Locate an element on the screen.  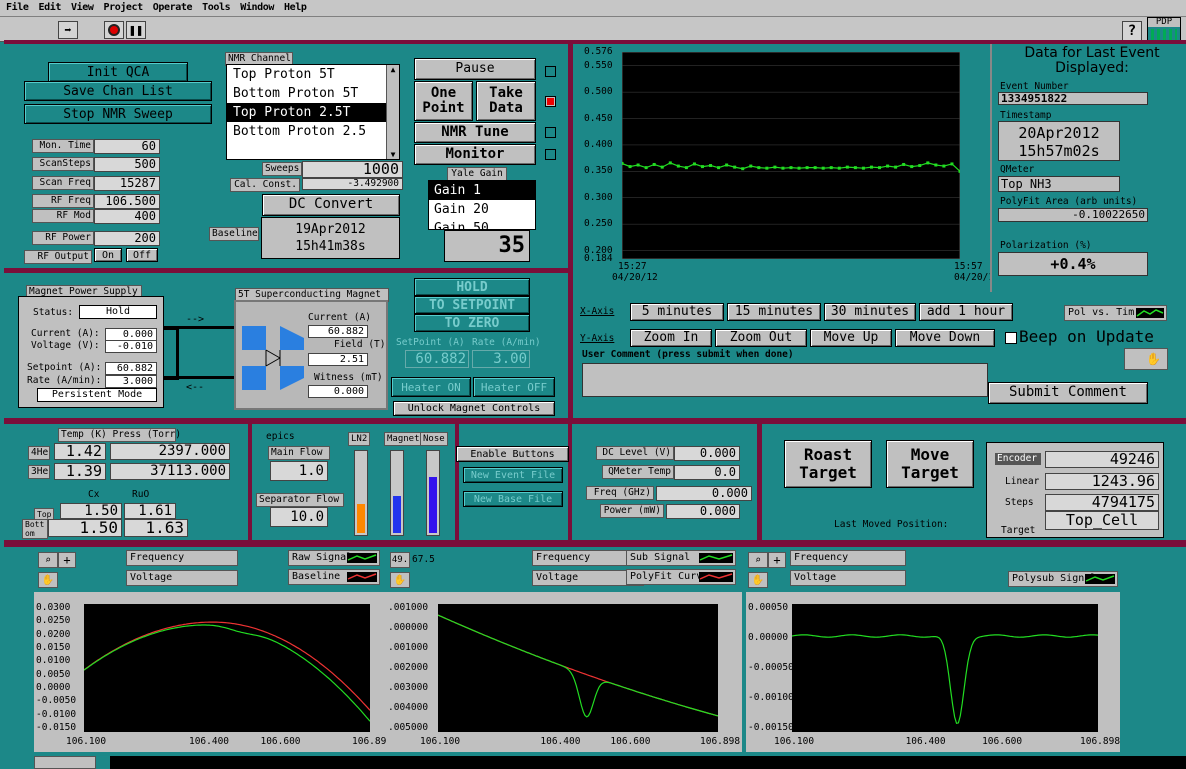
y-zoom-in-button: Zoom In is located at coordinates (671, 338).